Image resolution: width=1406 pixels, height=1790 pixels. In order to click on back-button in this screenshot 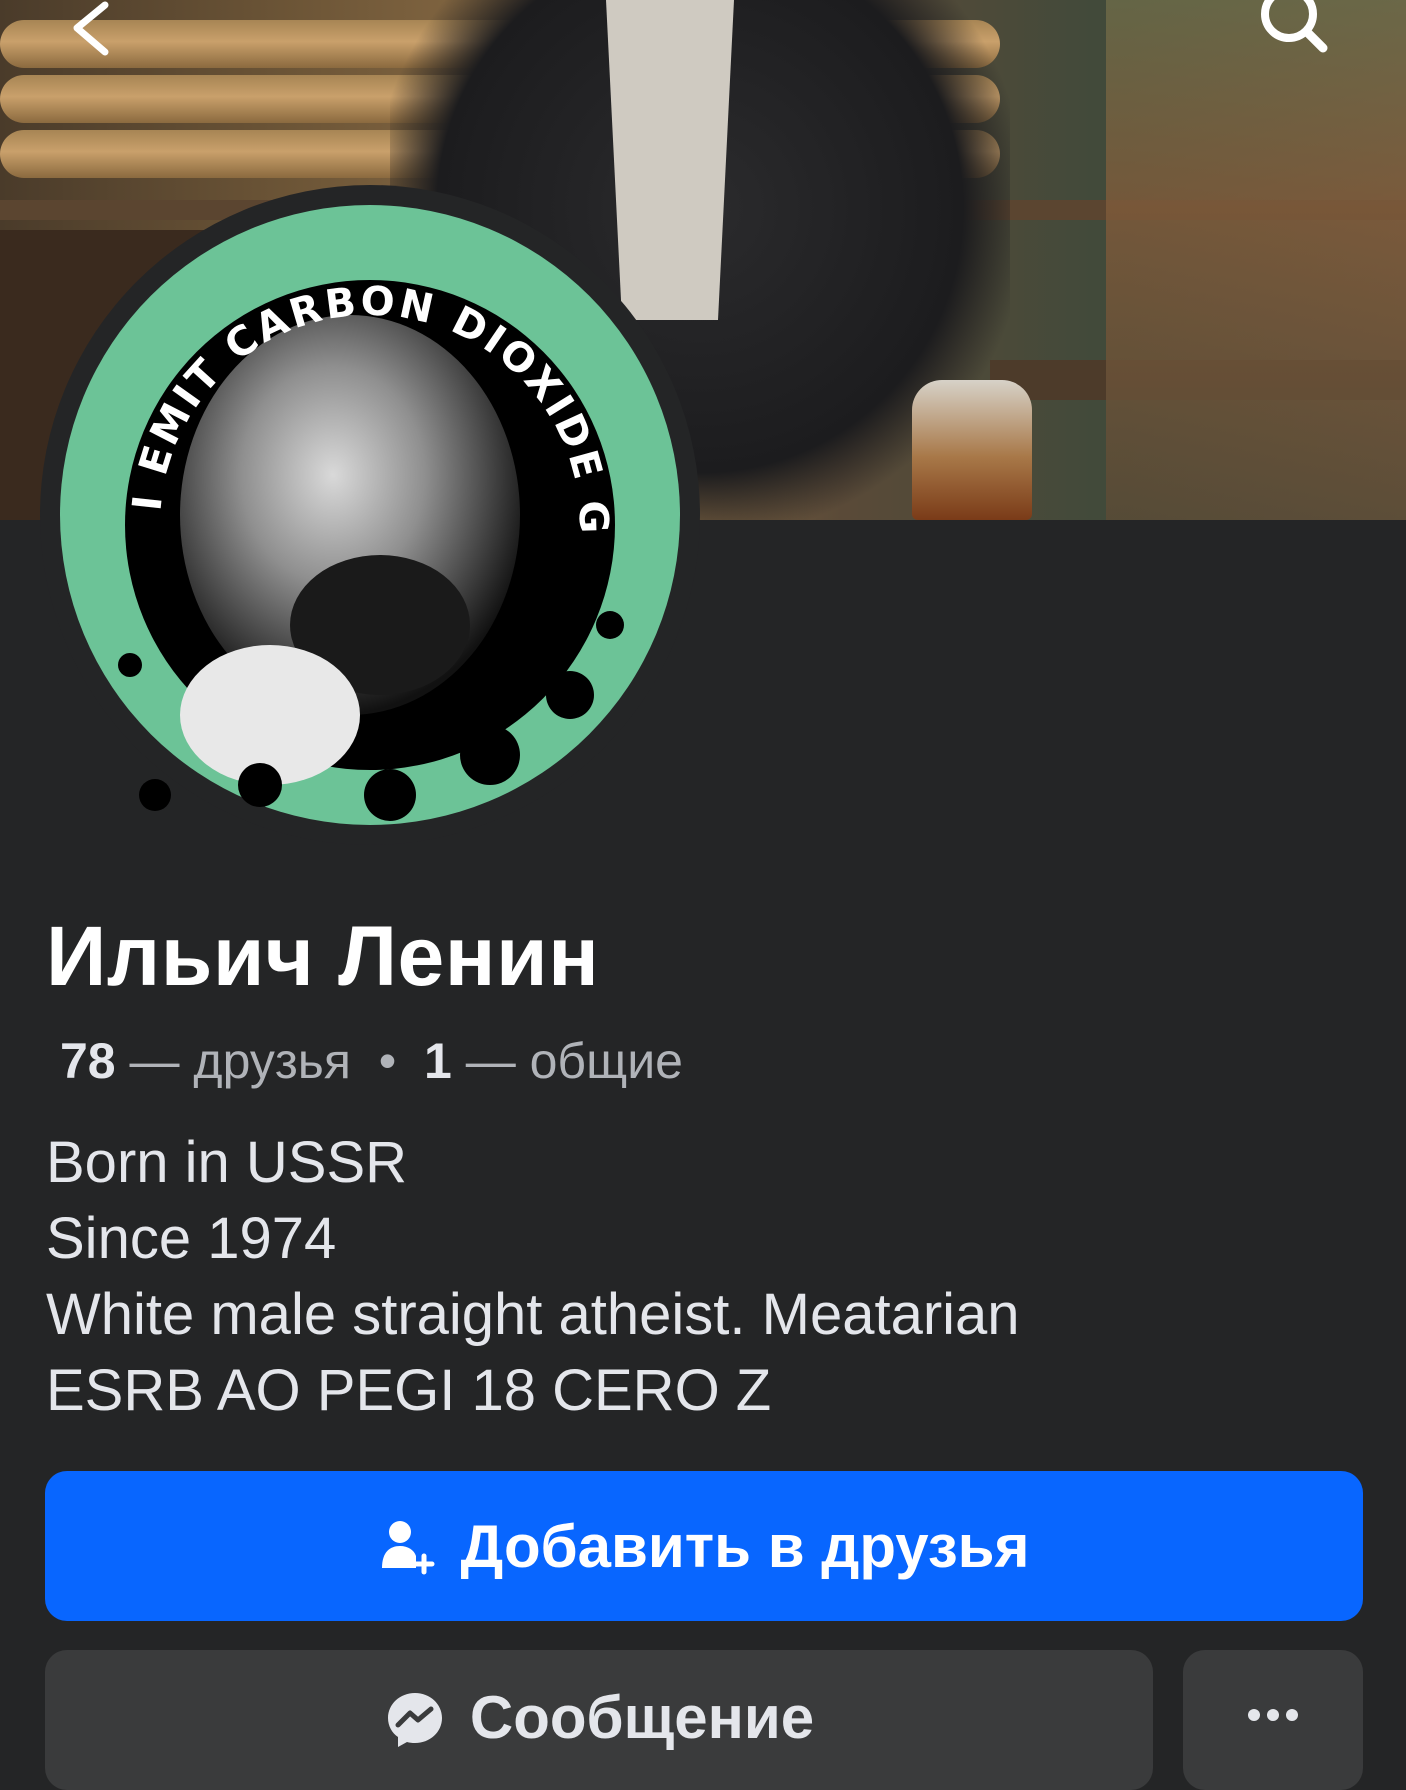, I will do `click(90, 35)`.